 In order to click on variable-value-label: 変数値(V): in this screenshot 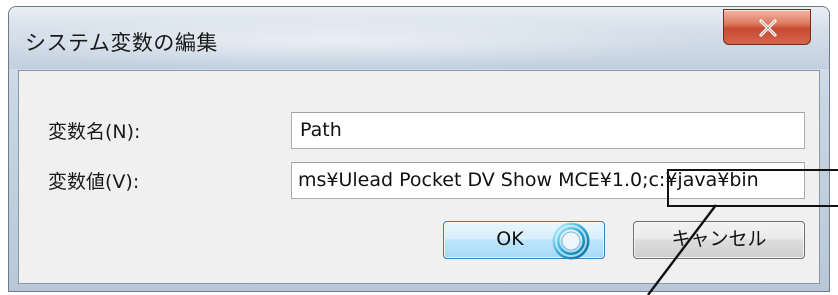, I will do `click(94, 182)`.